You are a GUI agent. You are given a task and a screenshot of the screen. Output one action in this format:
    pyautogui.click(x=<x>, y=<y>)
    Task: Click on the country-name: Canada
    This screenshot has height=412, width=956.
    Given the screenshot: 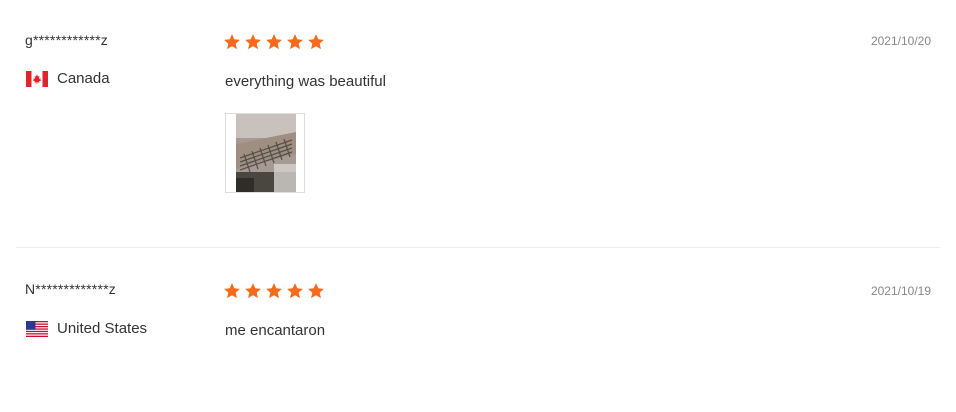 What is the action you would take?
    pyautogui.click(x=83, y=78)
    